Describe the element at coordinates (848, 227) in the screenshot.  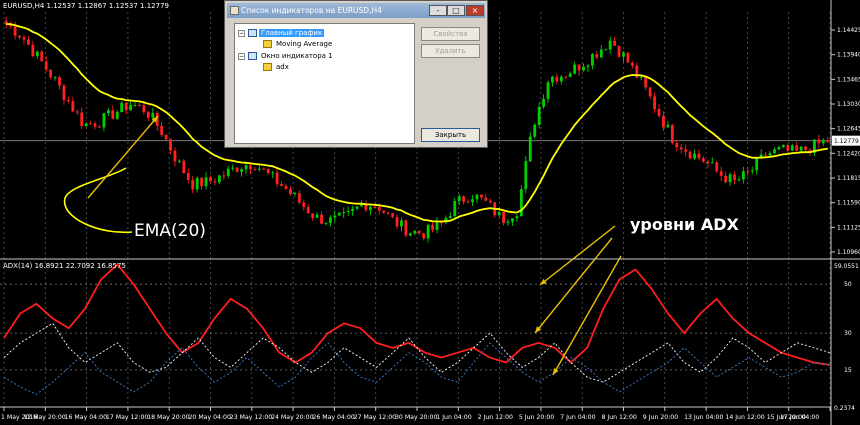
I see `price-axis-label: 1.11125` at that location.